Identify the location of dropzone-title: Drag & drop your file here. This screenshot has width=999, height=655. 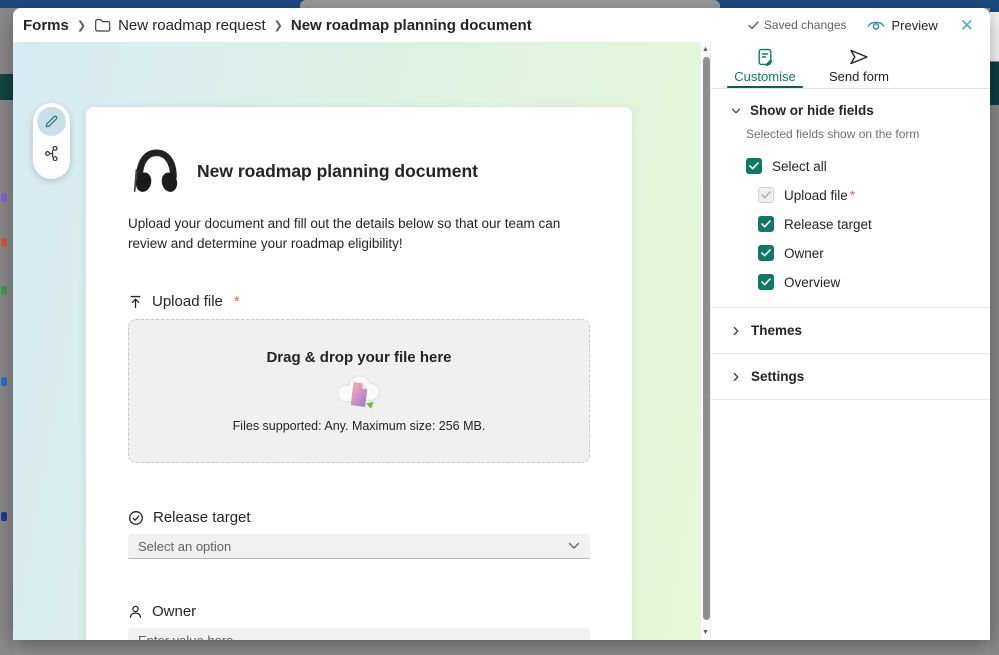
(359, 358).